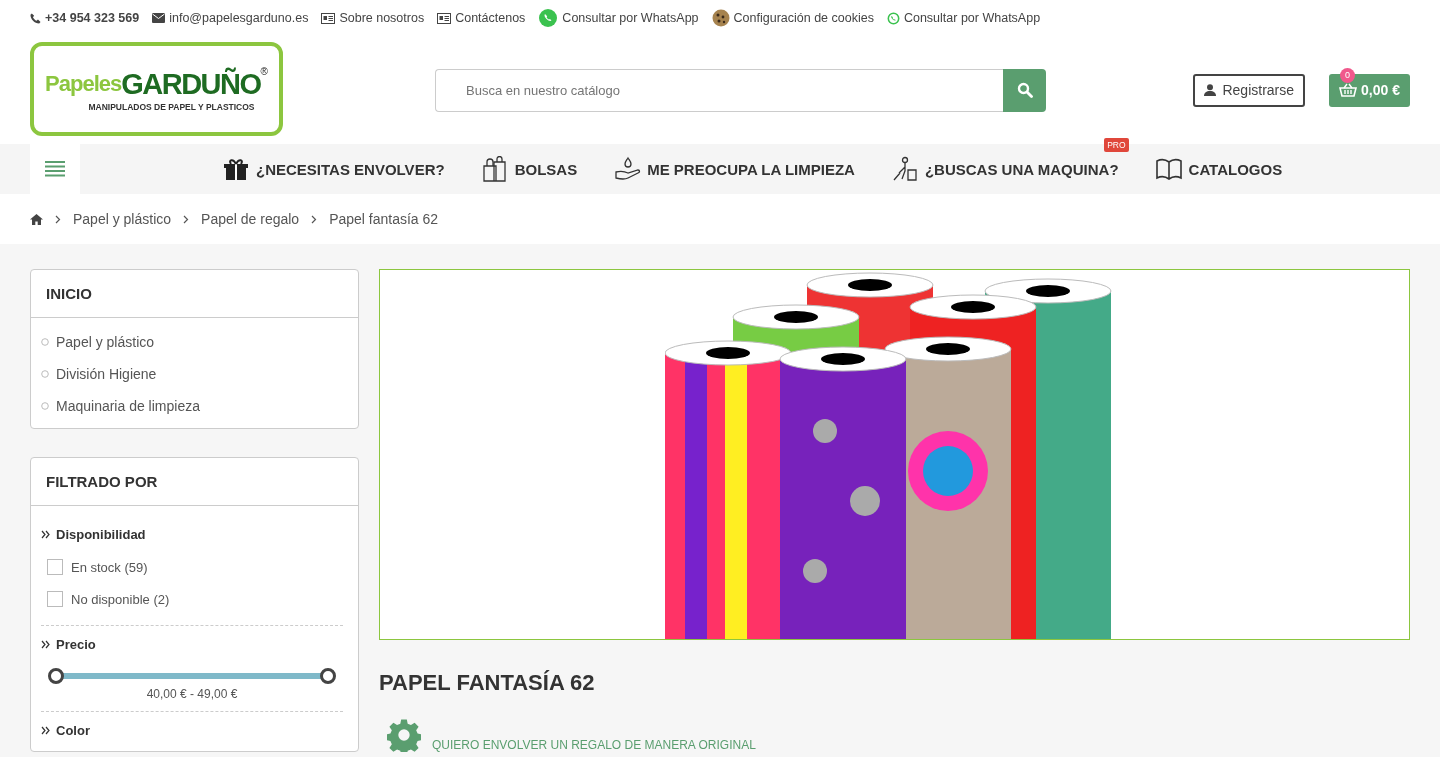 The image size is (1440, 757). What do you see at coordinates (264, 71) in the screenshot?
I see `registered-mark: ®` at bounding box center [264, 71].